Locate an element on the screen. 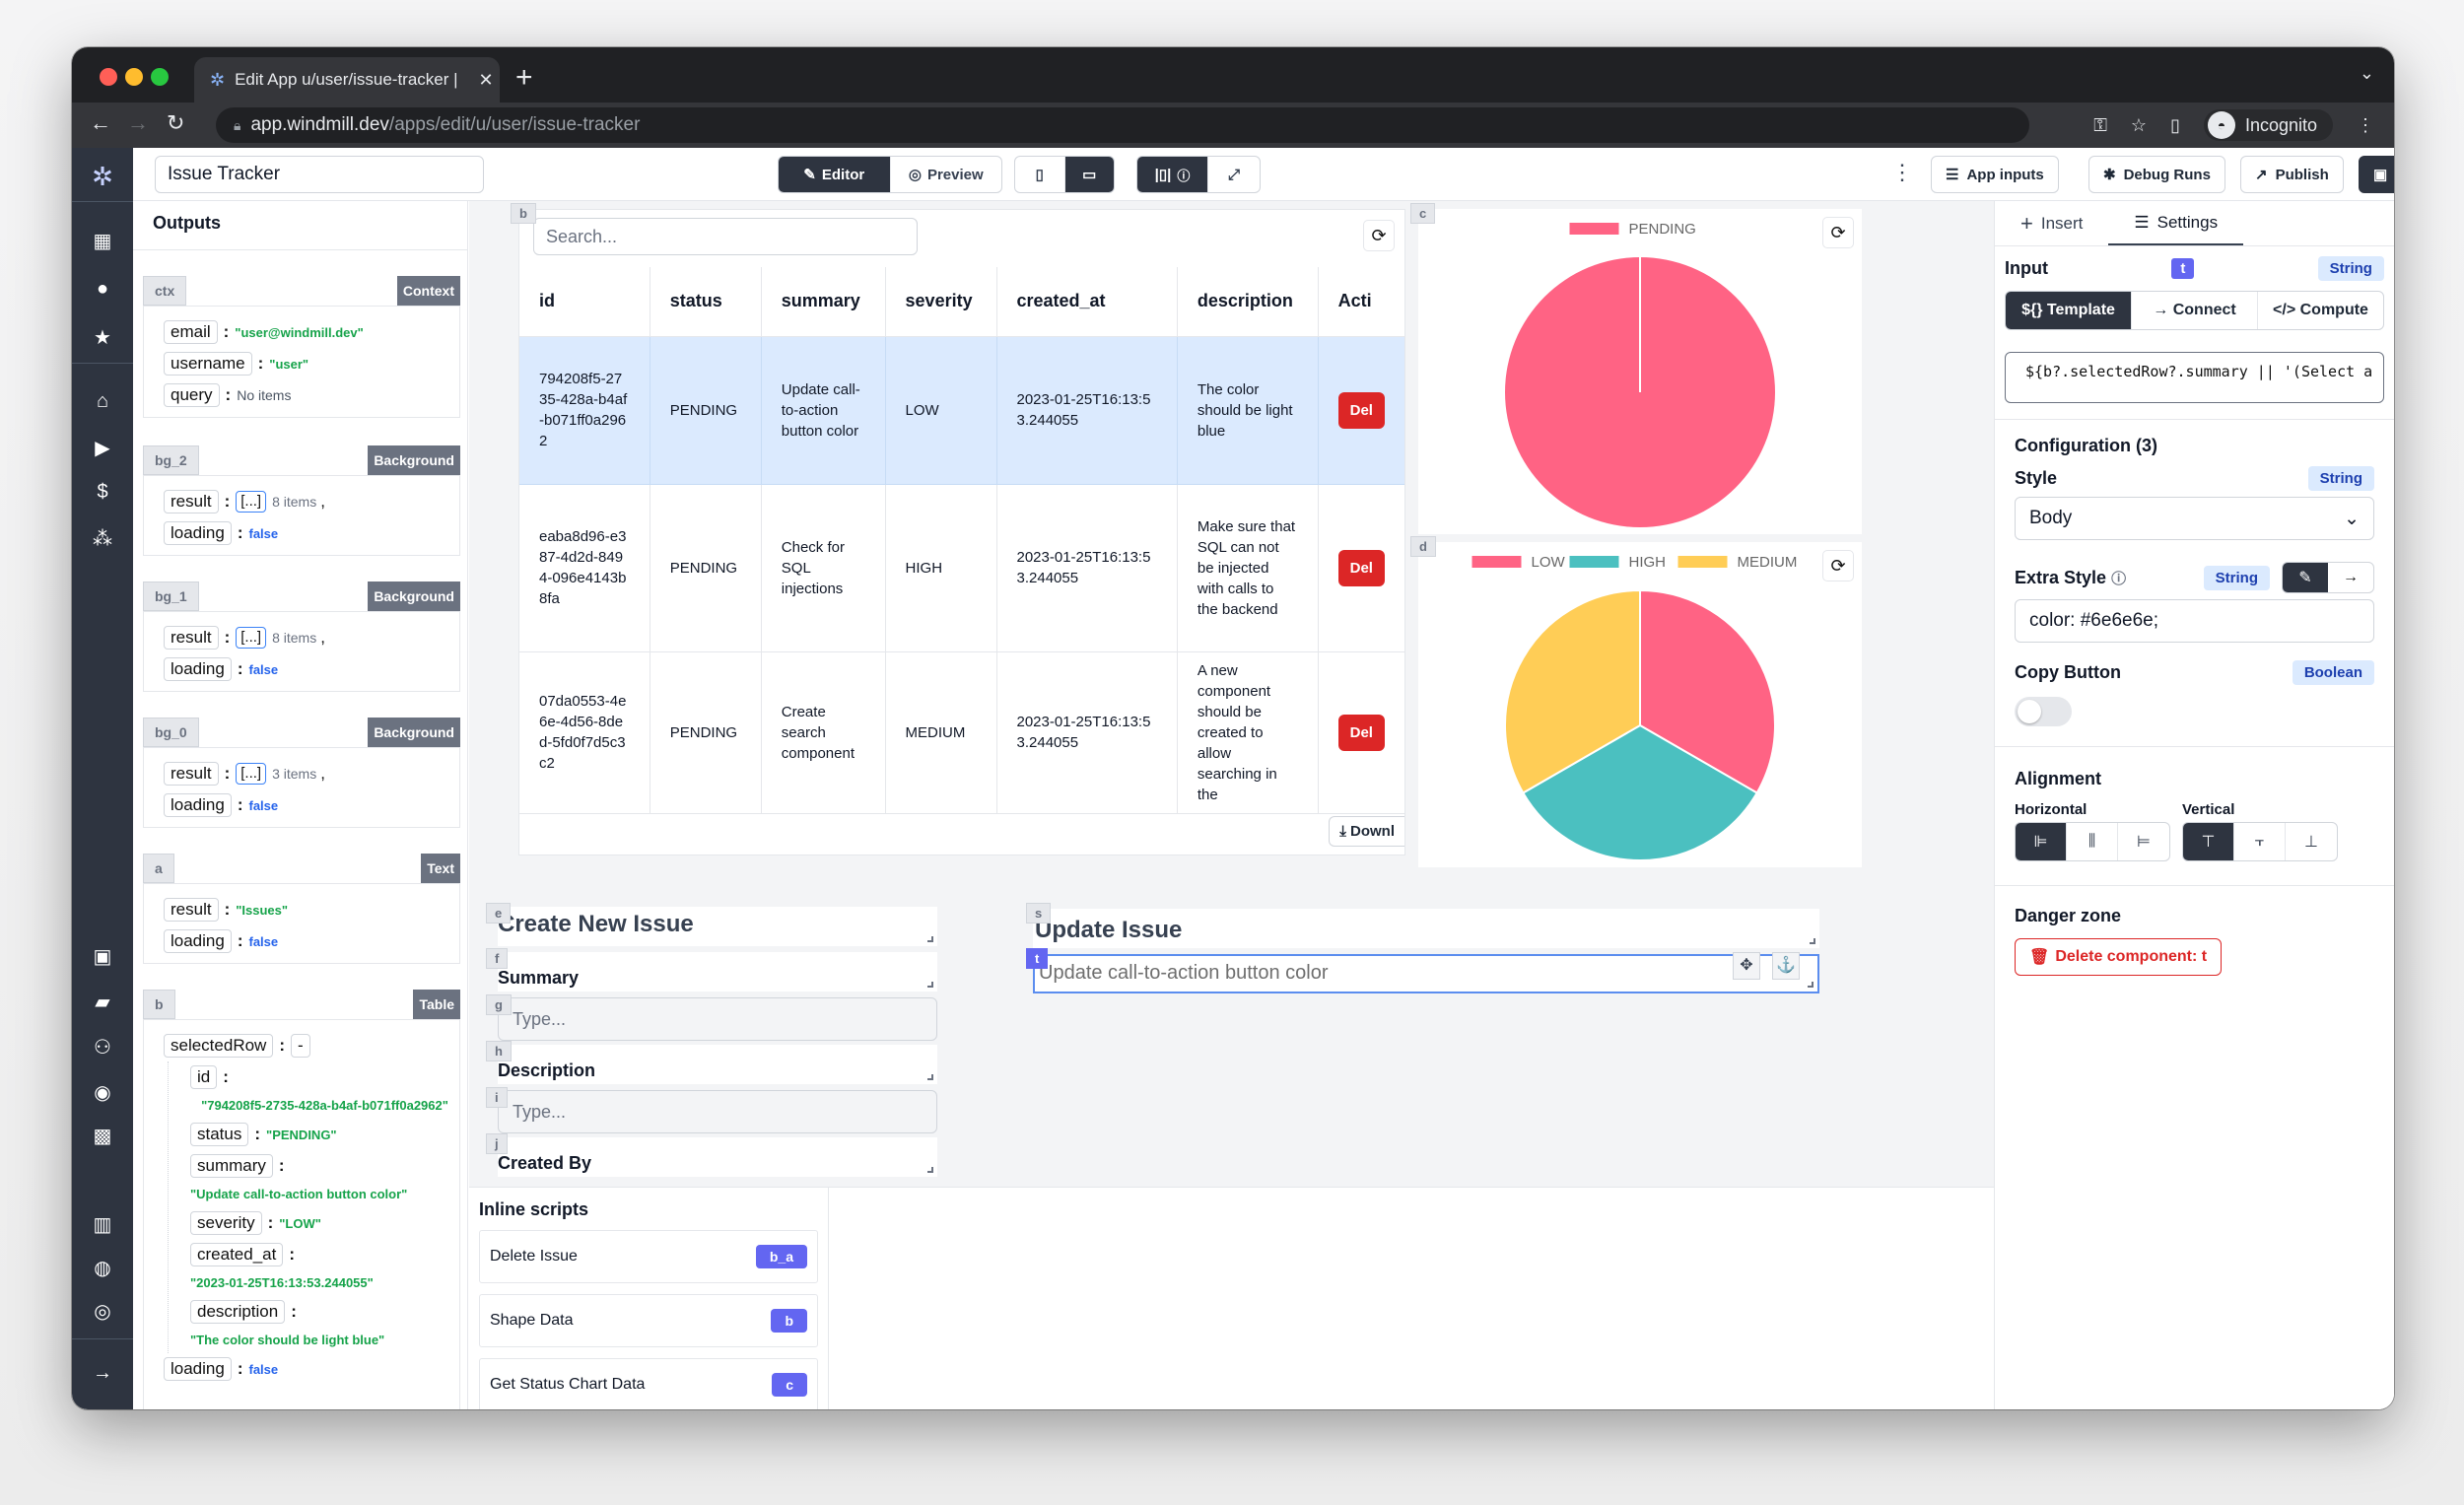  align-bottom-icon: ⊥ is located at coordinates (2311, 841).